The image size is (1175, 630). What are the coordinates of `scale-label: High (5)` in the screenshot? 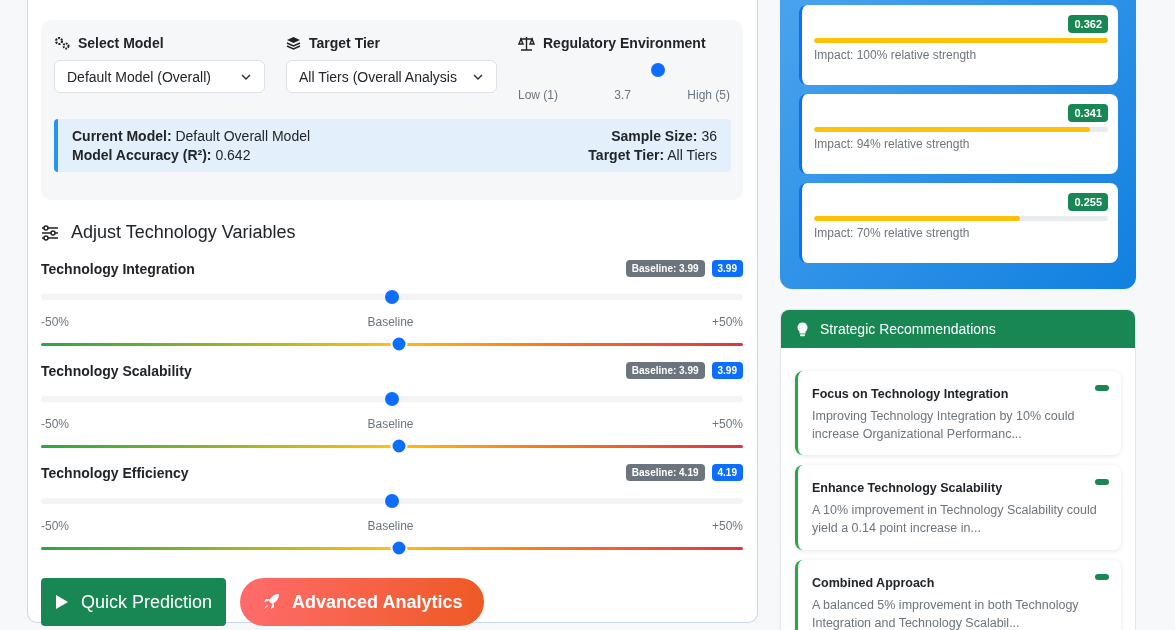 It's located at (708, 95).